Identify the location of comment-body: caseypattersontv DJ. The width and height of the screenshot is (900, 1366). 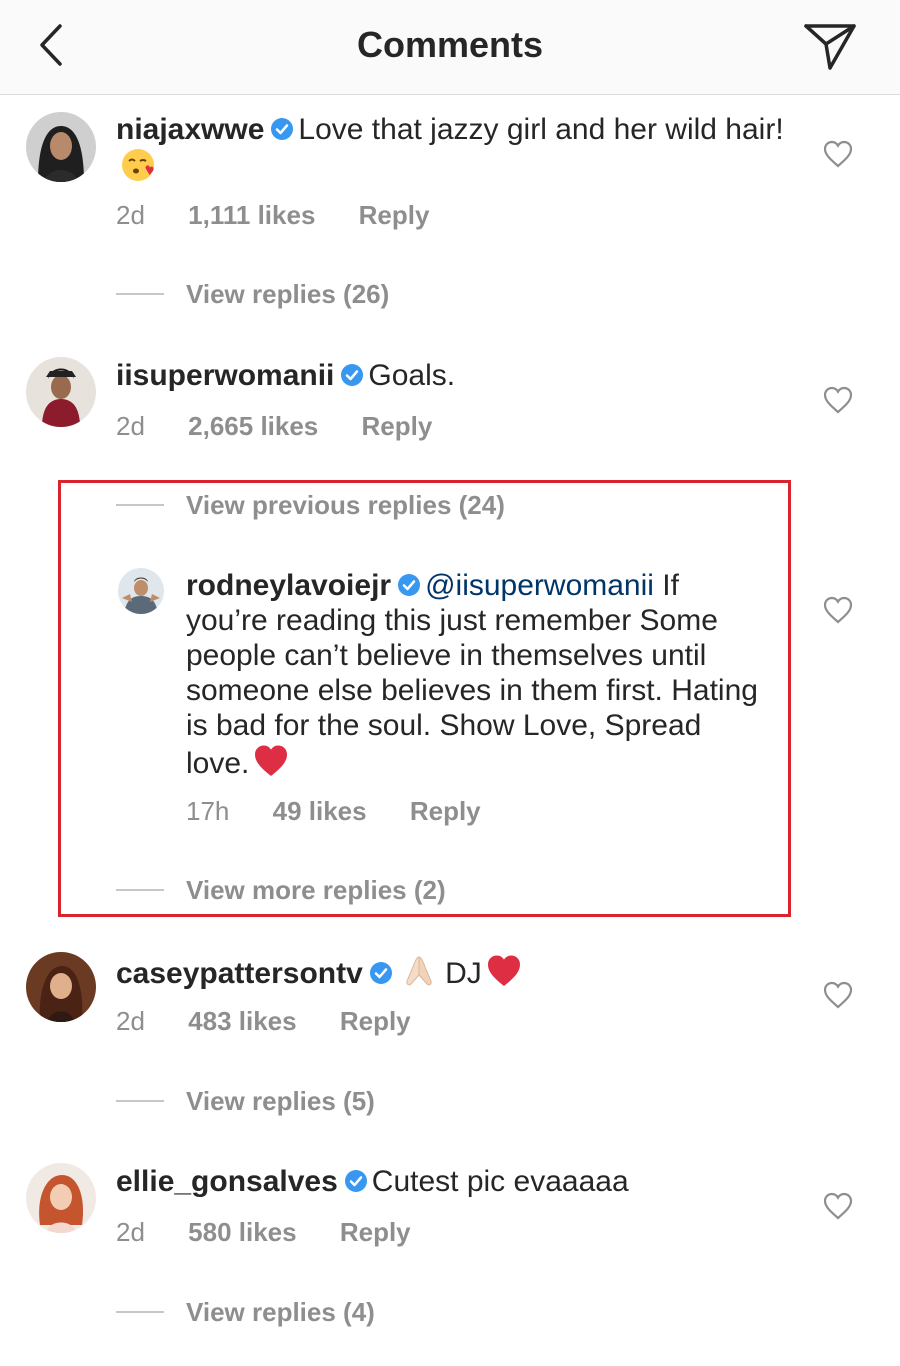
(456, 972).